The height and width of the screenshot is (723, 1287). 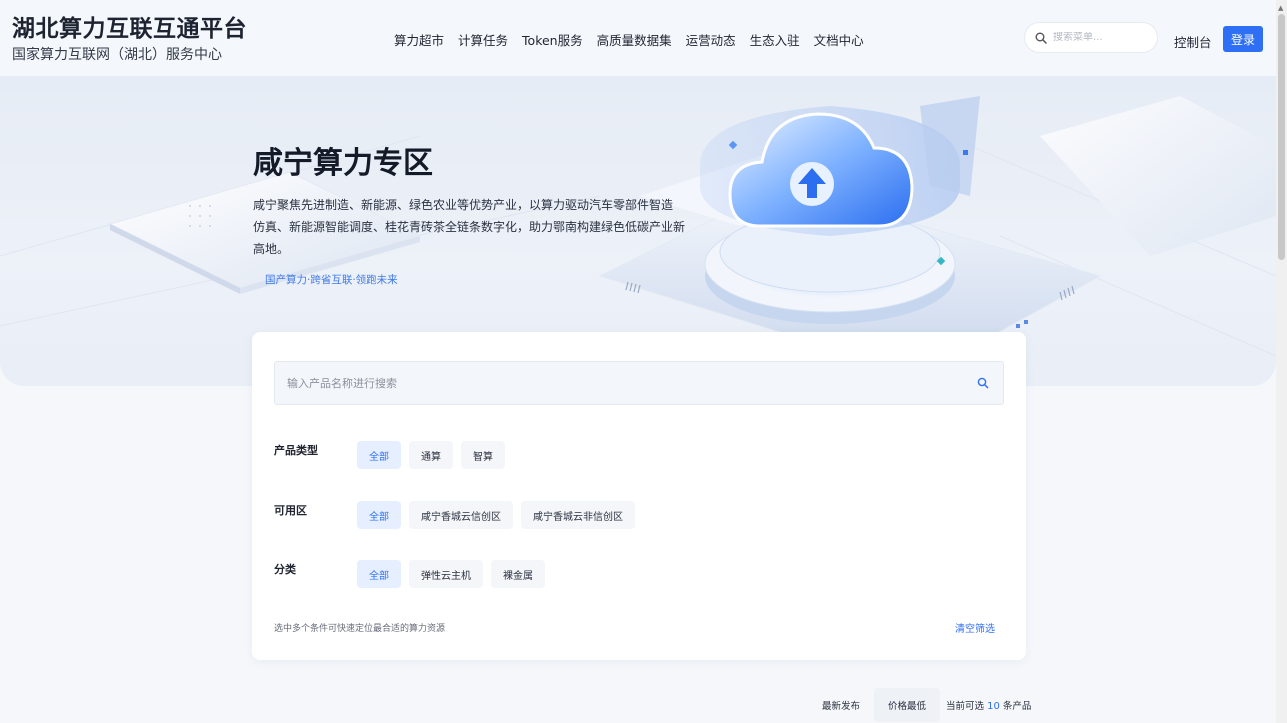 What do you see at coordinates (331, 280) in the screenshot?
I see `hero-tagline: 国产算力·跨省互联·领跑未来` at bounding box center [331, 280].